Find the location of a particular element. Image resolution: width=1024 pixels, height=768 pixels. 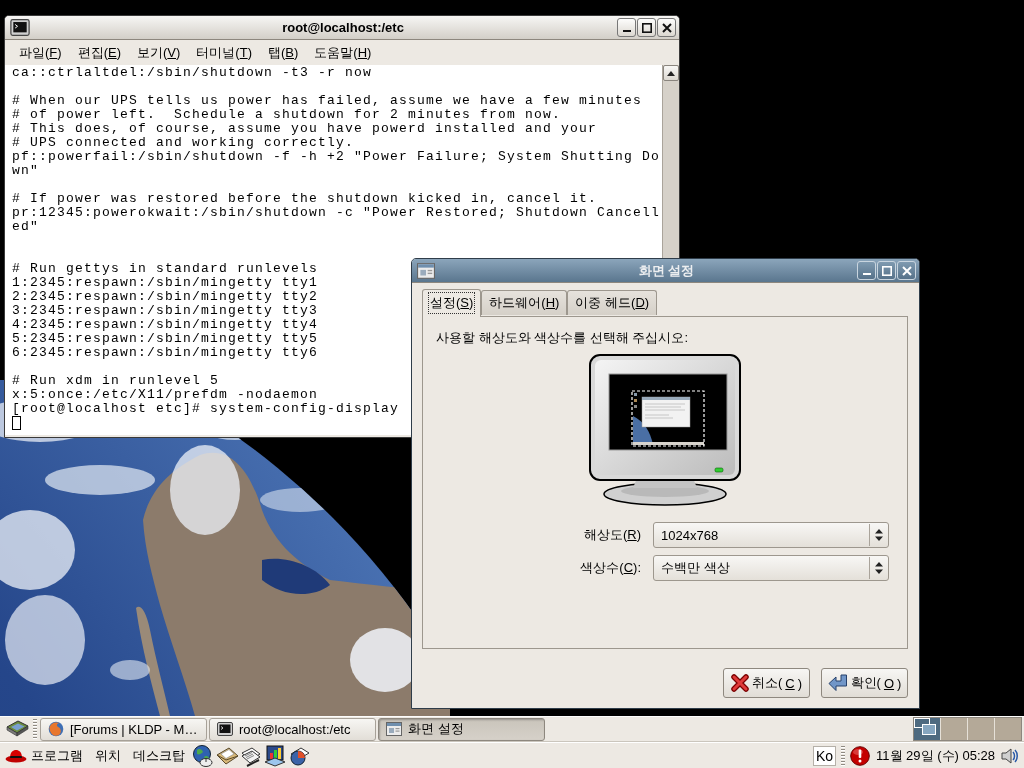

enter-arrow-icon is located at coordinates (837, 683).